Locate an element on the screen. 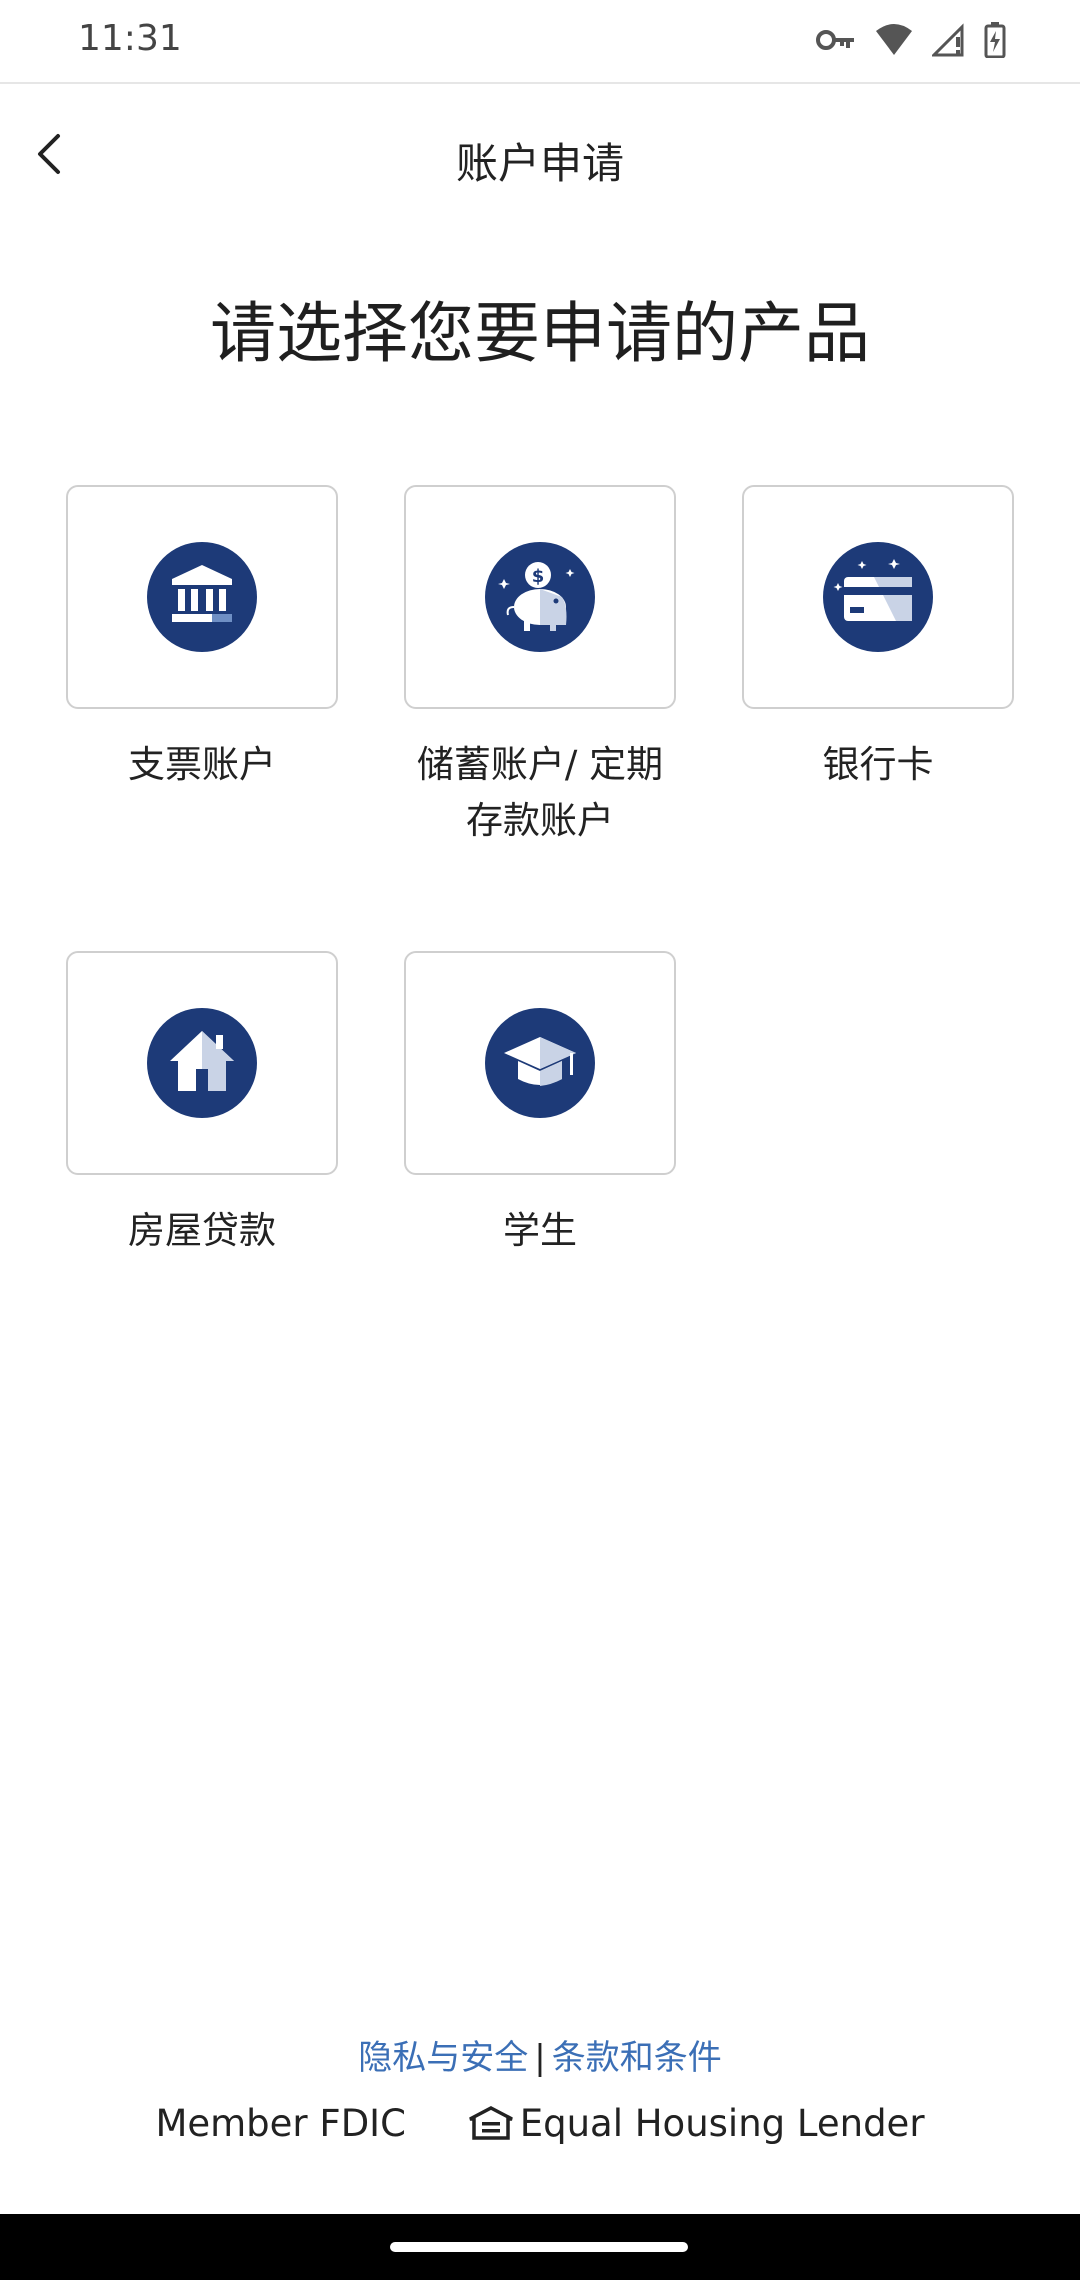 This screenshot has height=2280, width=1080. page-title: 账户申请 is located at coordinates (539, 163).